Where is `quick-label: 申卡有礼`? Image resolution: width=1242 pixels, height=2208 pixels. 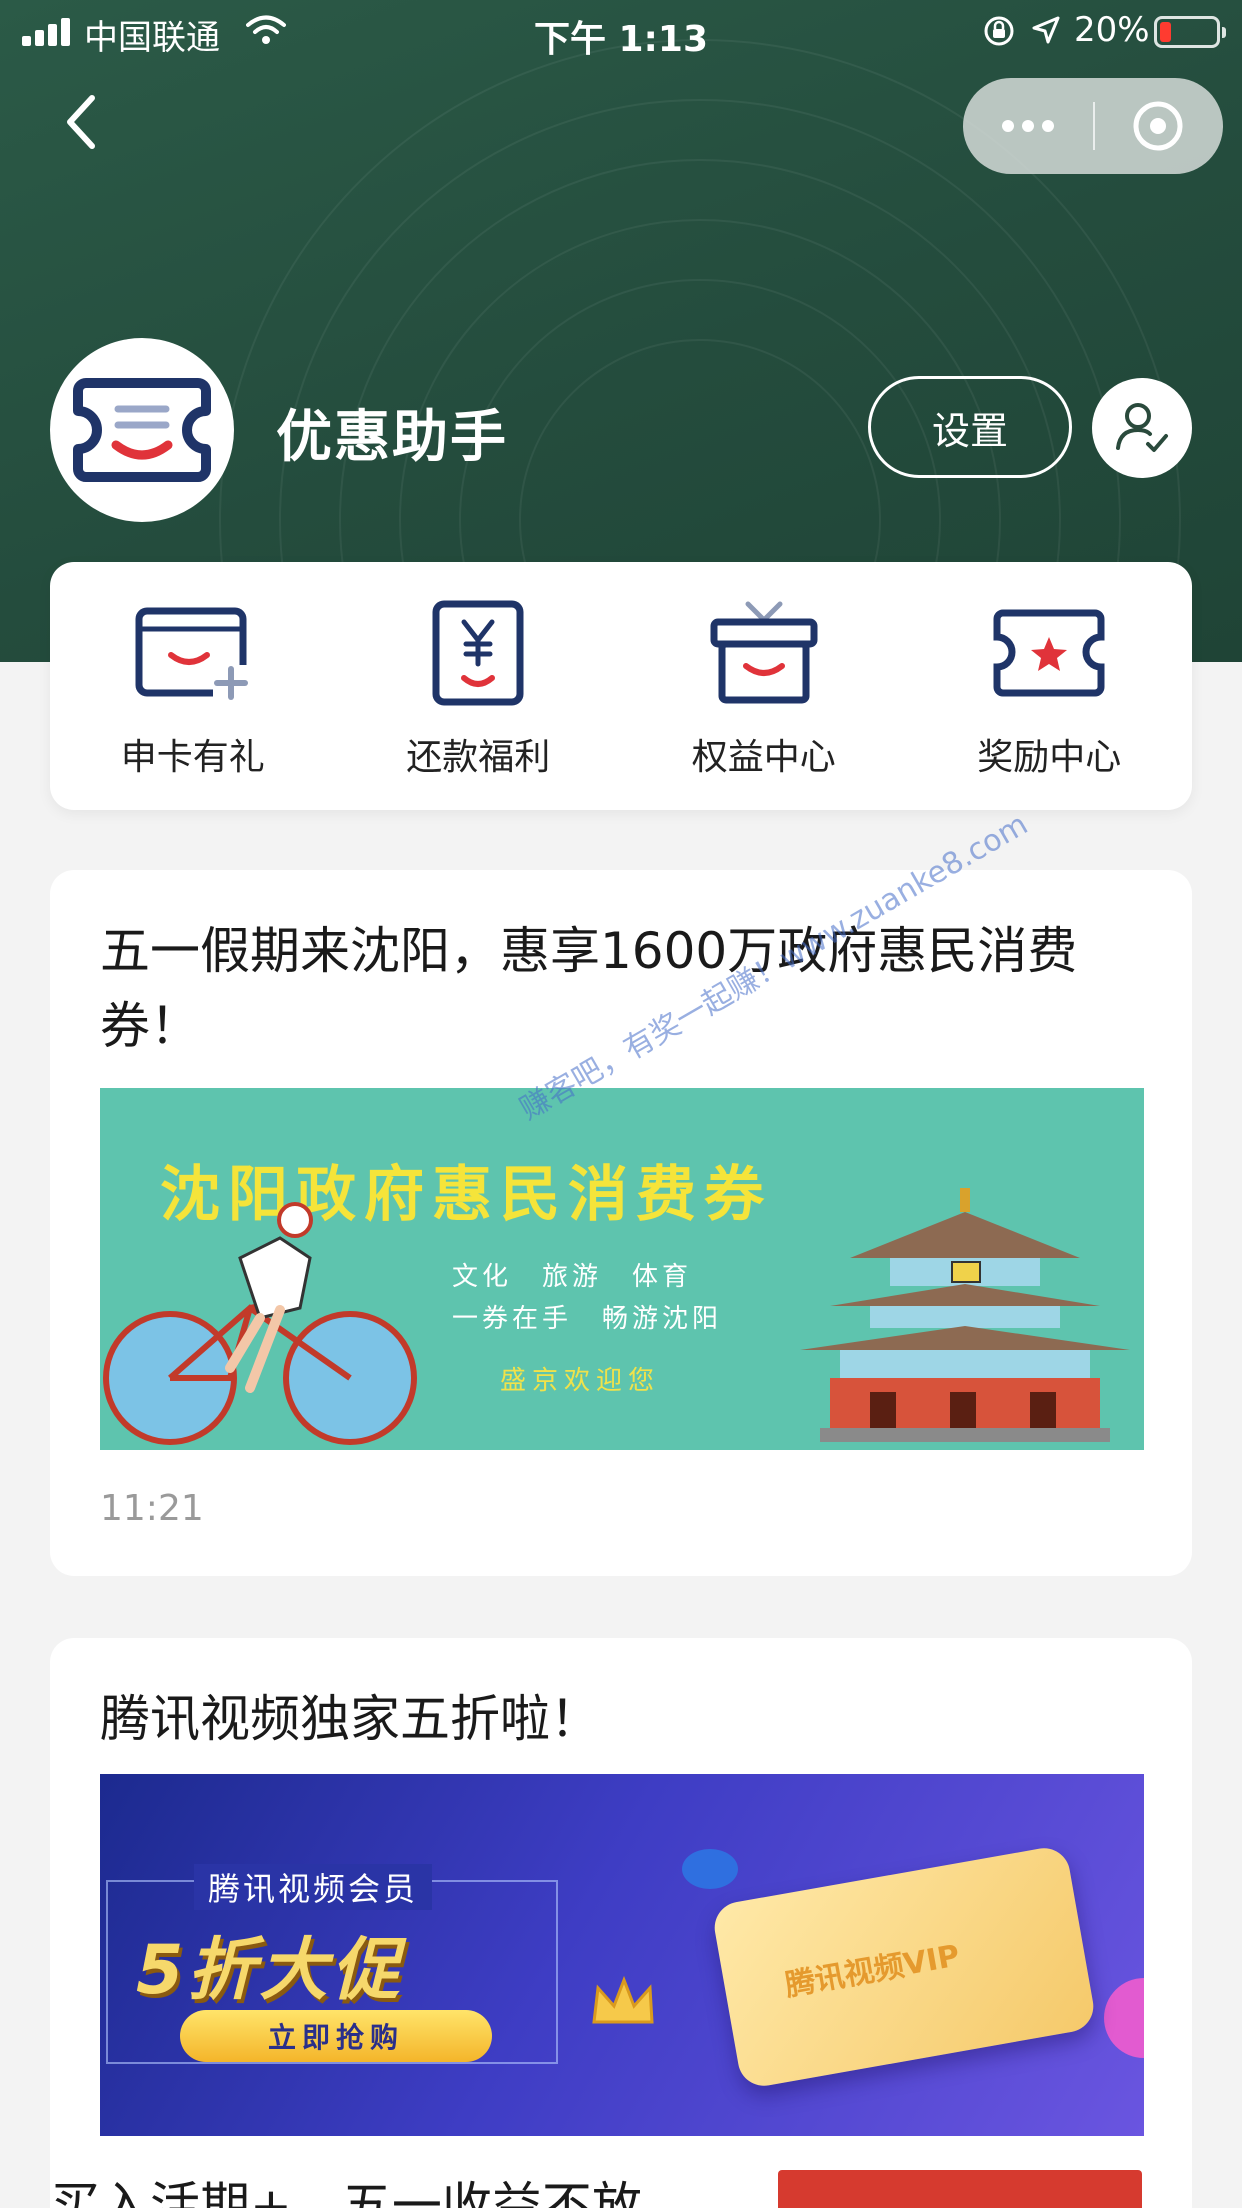
quick-label: 申卡有礼 is located at coordinates (192, 757).